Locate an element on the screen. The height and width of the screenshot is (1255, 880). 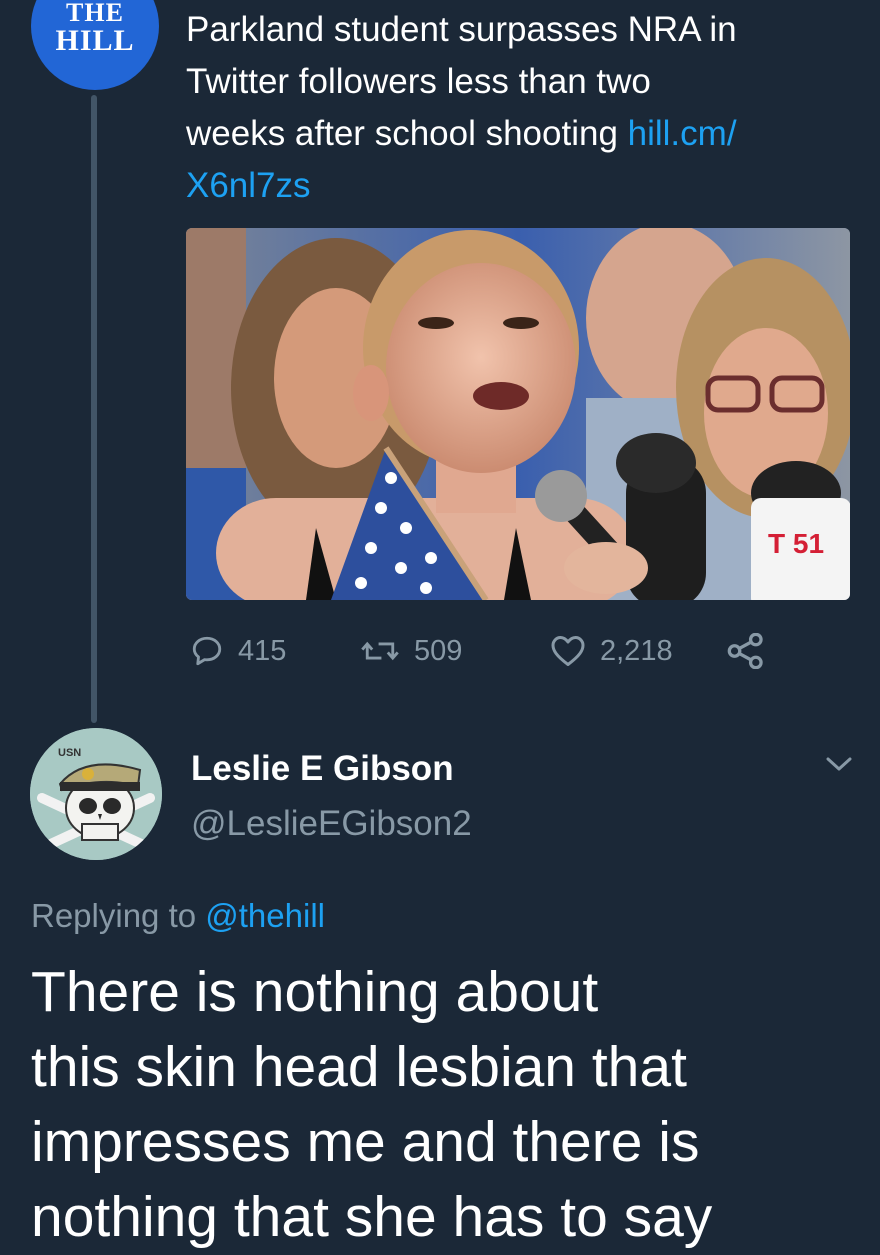
author-name: Leslie E Gibson is located at coordinates (322, 769).